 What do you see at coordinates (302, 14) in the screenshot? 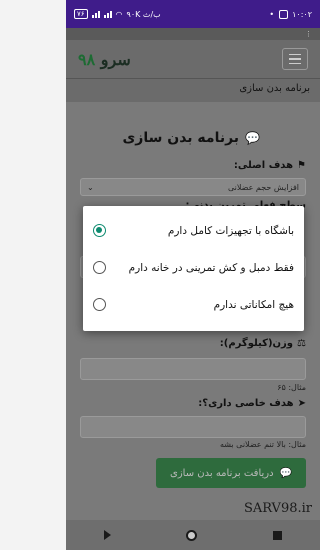
I see `status-time: ۱۰:۰۲` at bounding box center [302, 14].